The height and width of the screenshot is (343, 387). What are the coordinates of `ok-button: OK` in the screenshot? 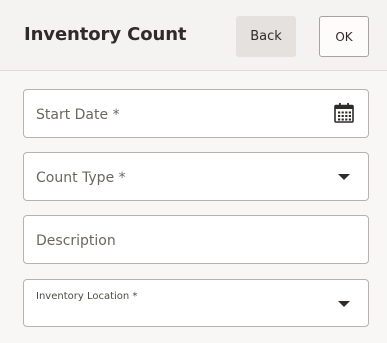 It's located at (344, 36).